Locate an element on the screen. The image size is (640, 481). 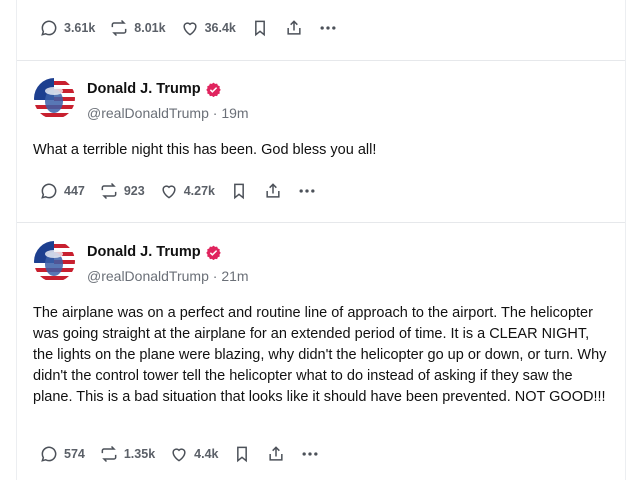
repost-count: 923 is located at coordinates (134, 191).